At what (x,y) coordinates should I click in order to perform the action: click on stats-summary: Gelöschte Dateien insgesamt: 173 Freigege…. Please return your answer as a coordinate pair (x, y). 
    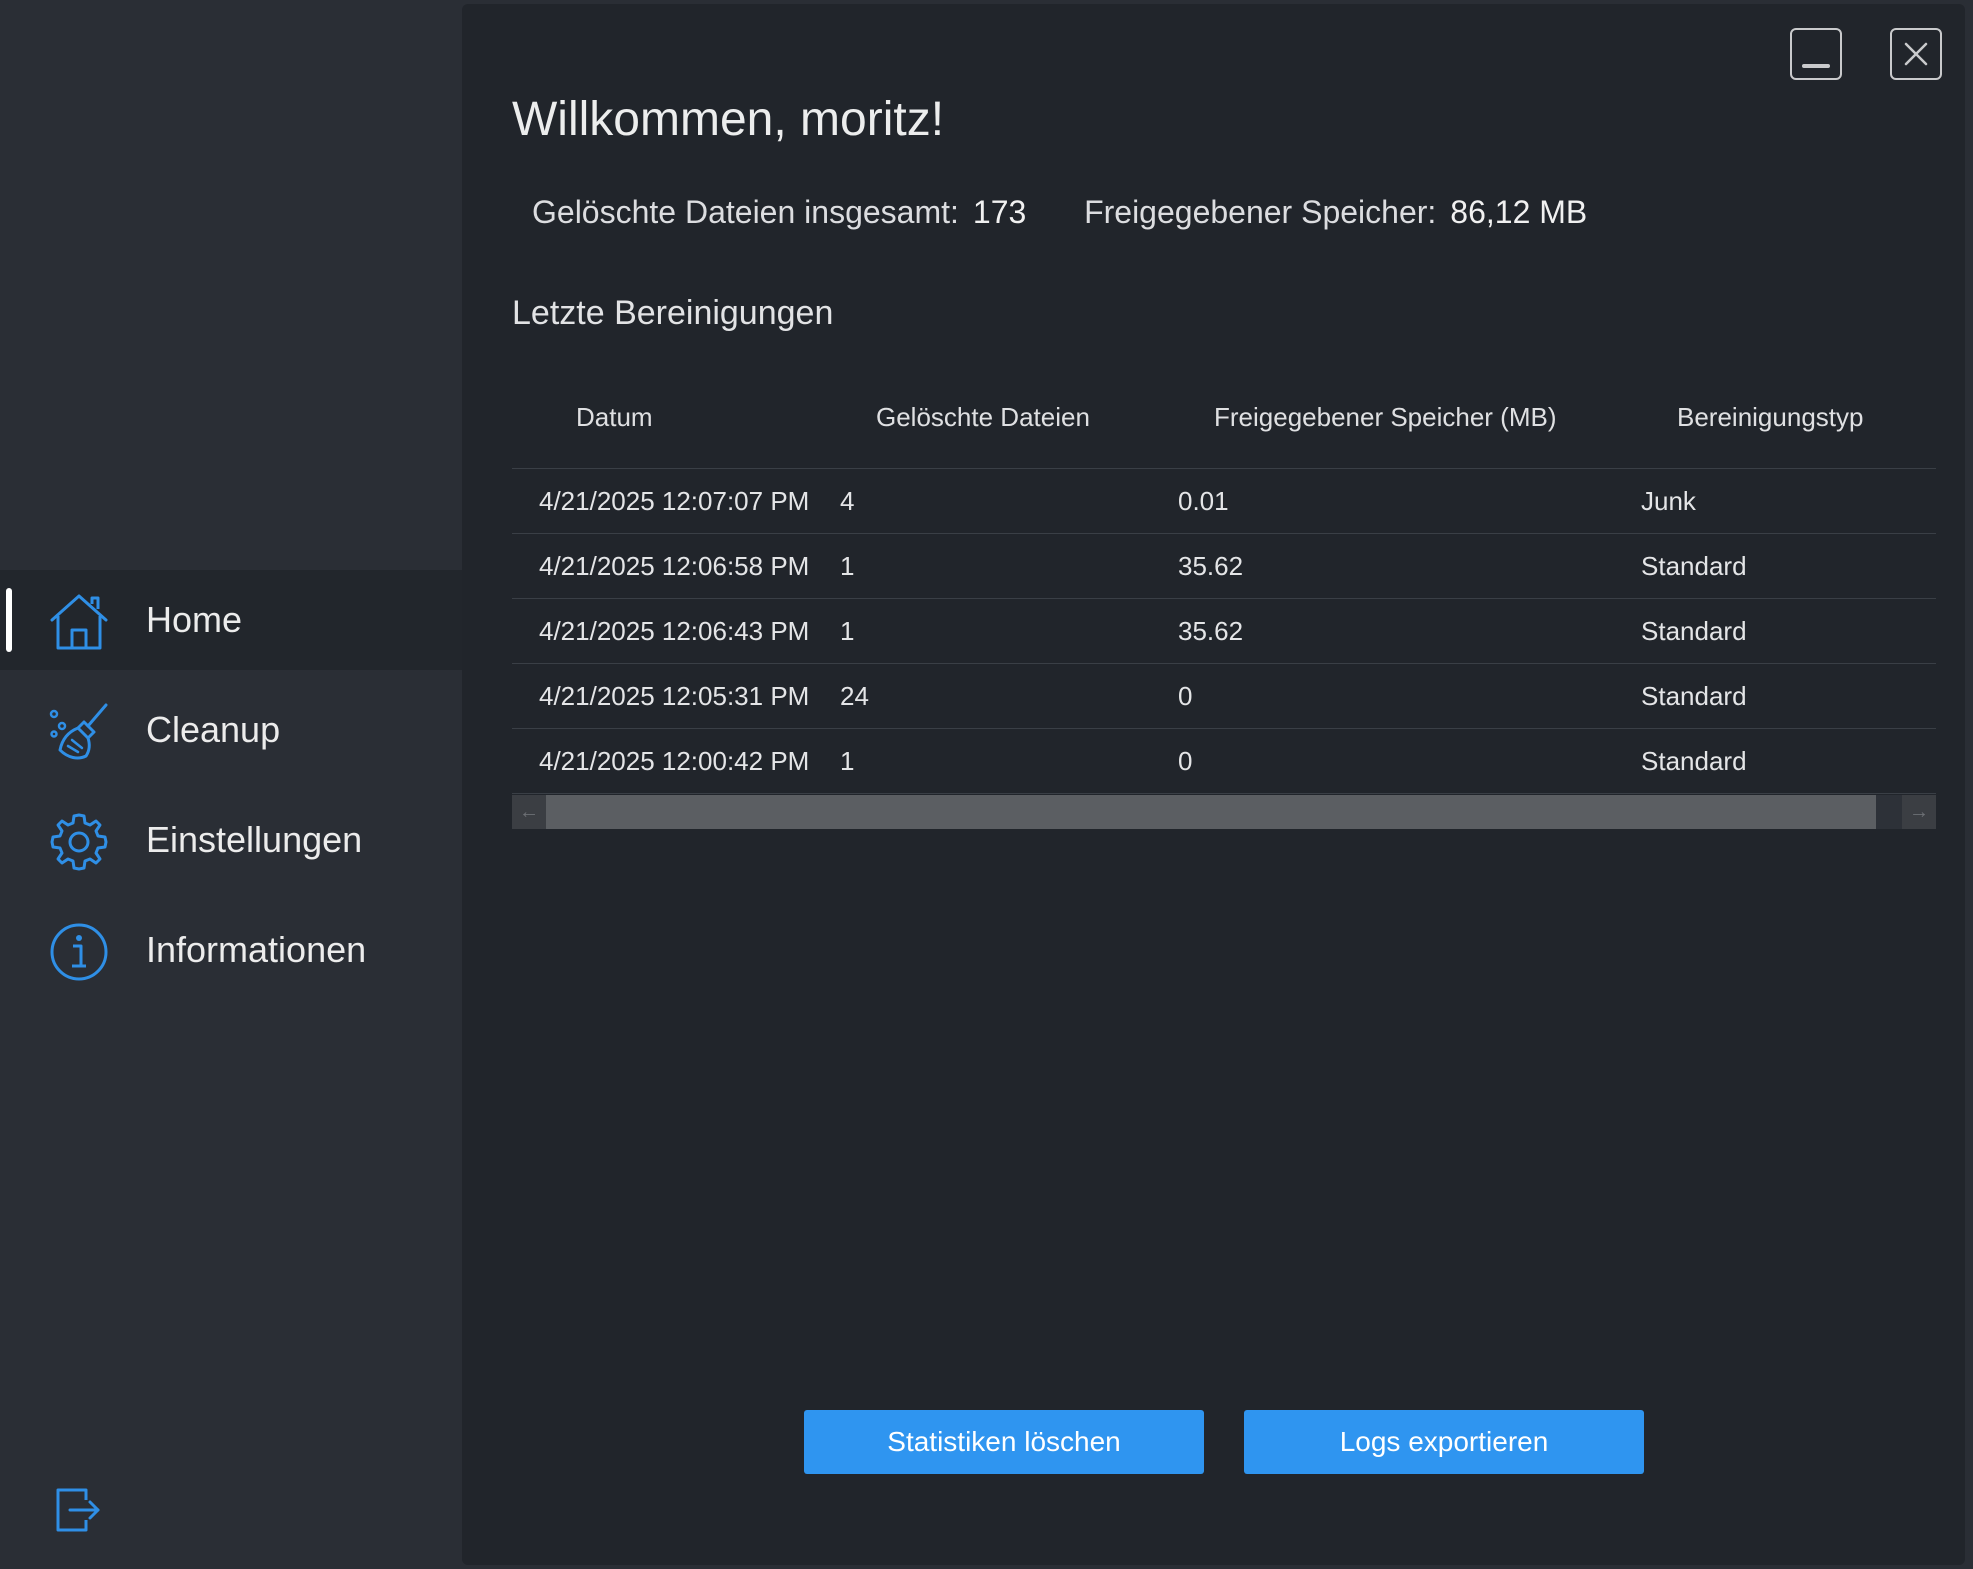
    Looking at the image, I should click on (1059, 212).